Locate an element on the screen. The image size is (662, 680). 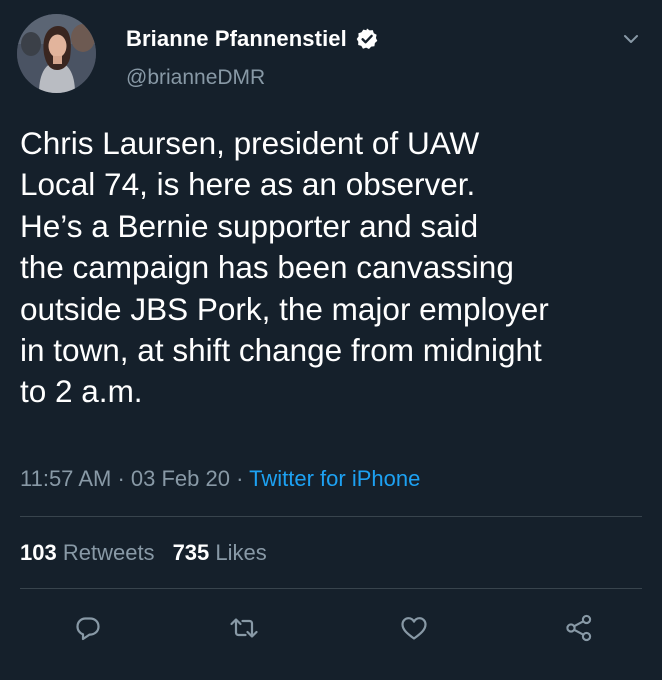
tweet-client-link: Twitter for iPhone is located at coordinates (334, 478).